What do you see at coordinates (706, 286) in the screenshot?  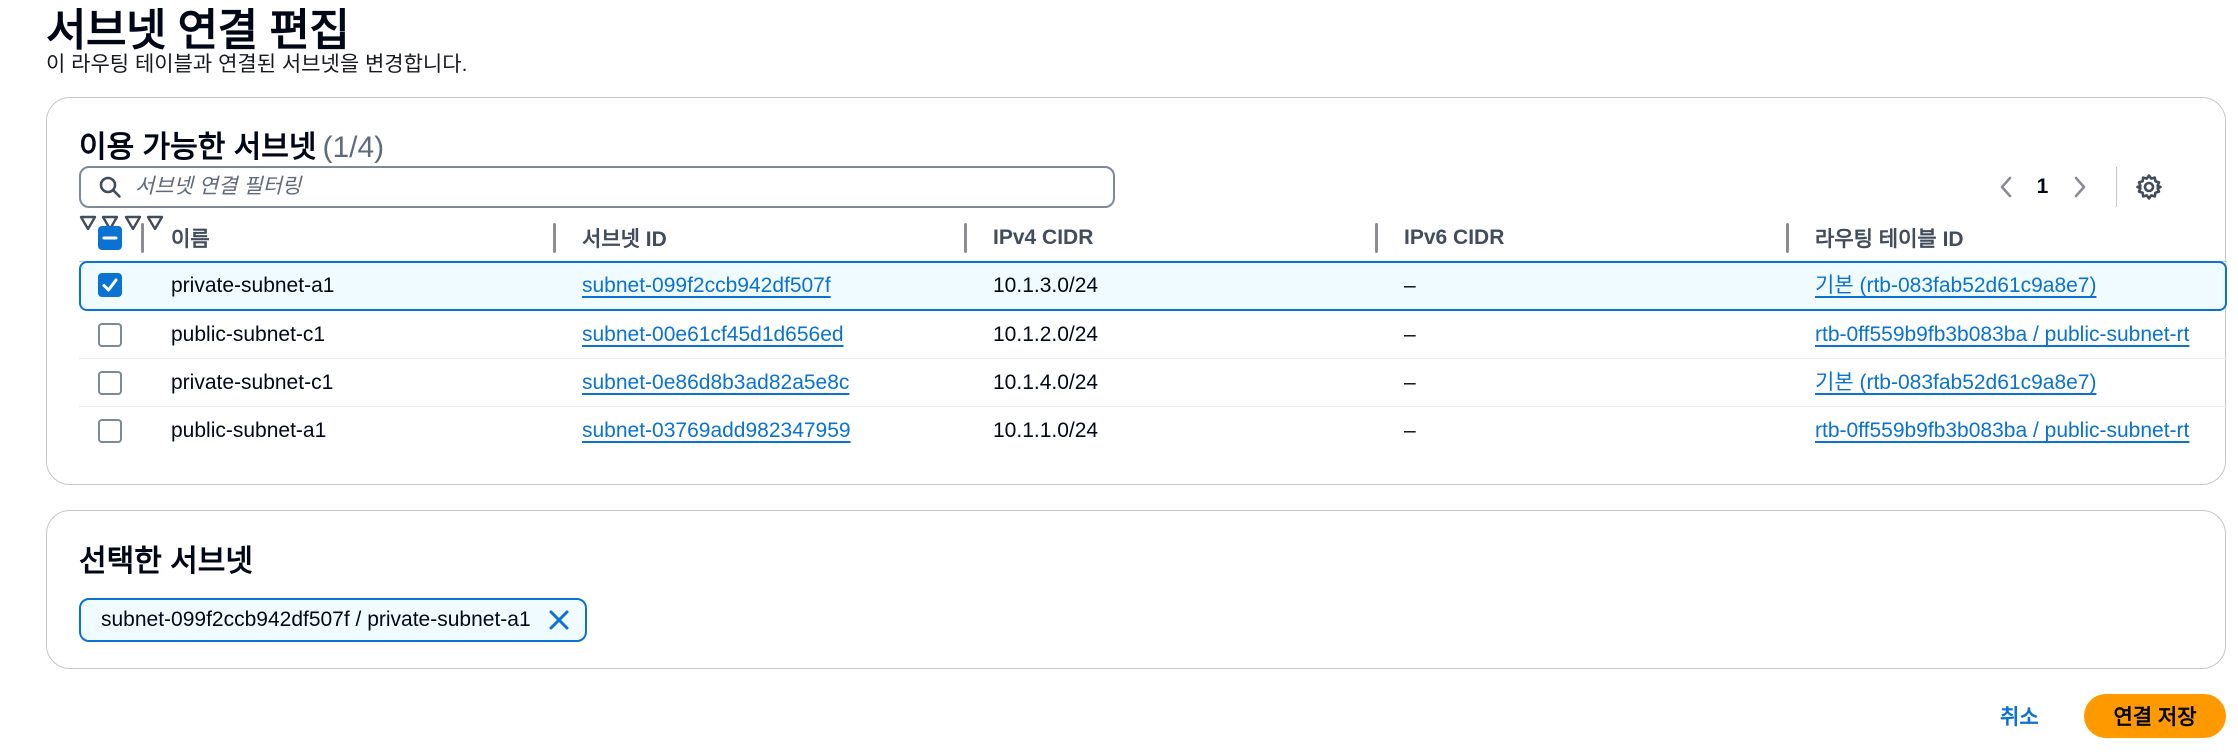 I see `subnet-id-link: subnet-099f2ccb942df507f` at bounding box center [706, 286].